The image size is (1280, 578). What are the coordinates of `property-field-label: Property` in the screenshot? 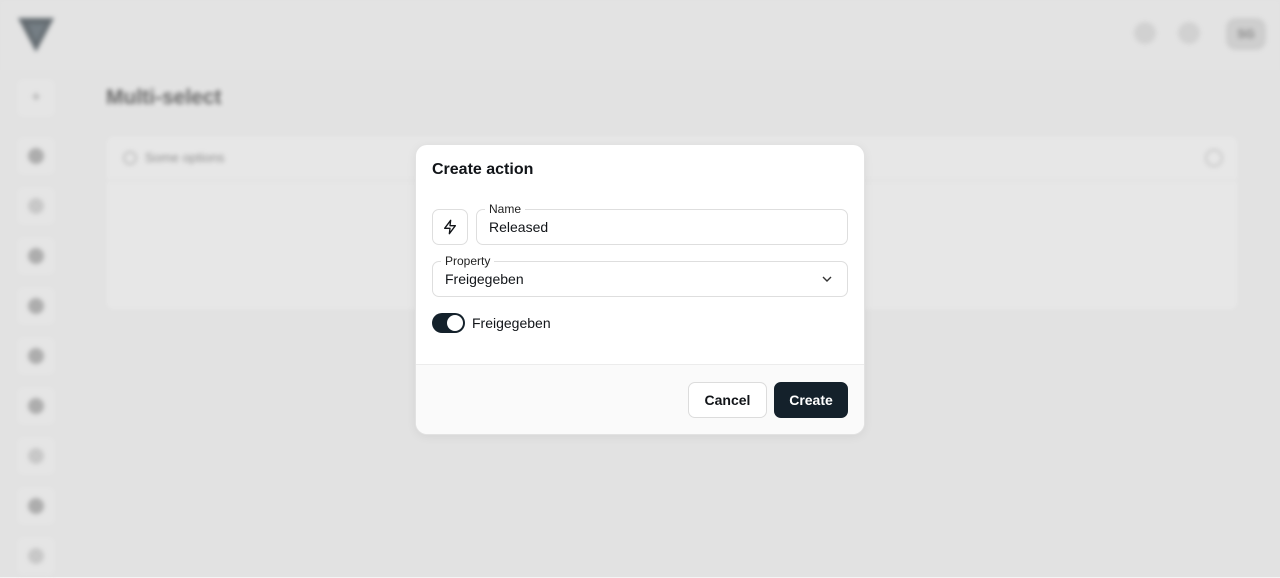 It's located at (468, 261).